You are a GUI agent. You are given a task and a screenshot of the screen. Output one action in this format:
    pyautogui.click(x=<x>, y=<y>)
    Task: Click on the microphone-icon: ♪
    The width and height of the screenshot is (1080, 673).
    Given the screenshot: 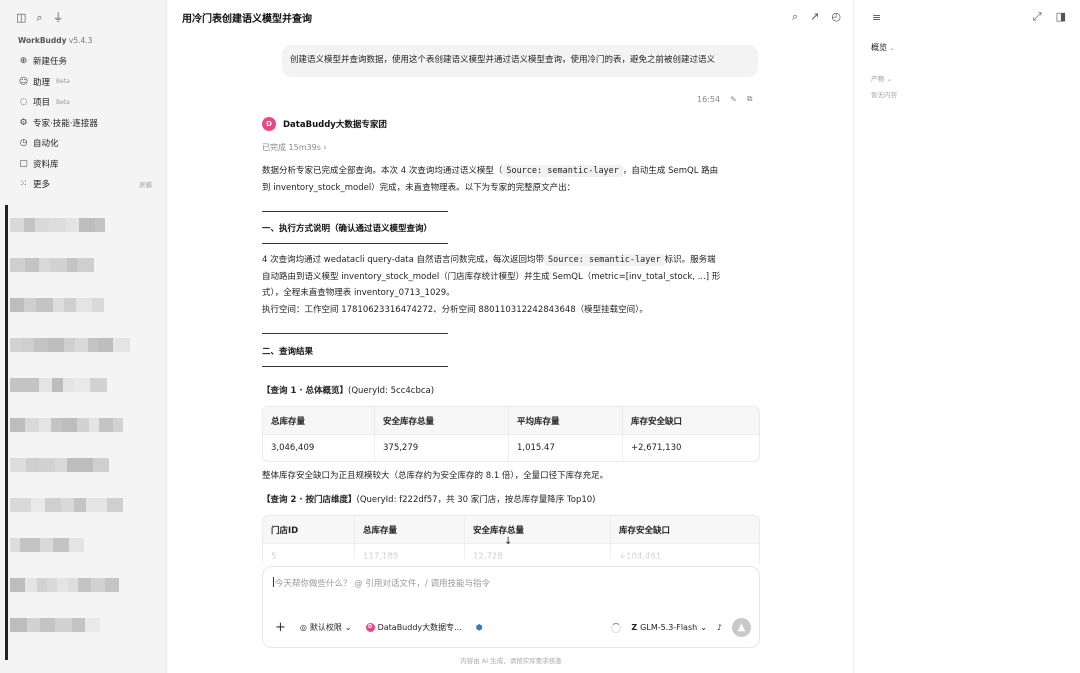 What is the action you would take?
    pyautogui.click(x=719, y=627)
    